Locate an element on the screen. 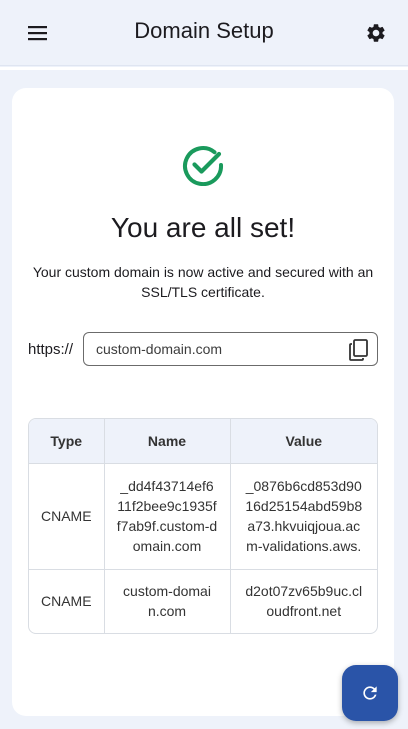  url-prefix-label: https:// is located at coordinates (51, 349).